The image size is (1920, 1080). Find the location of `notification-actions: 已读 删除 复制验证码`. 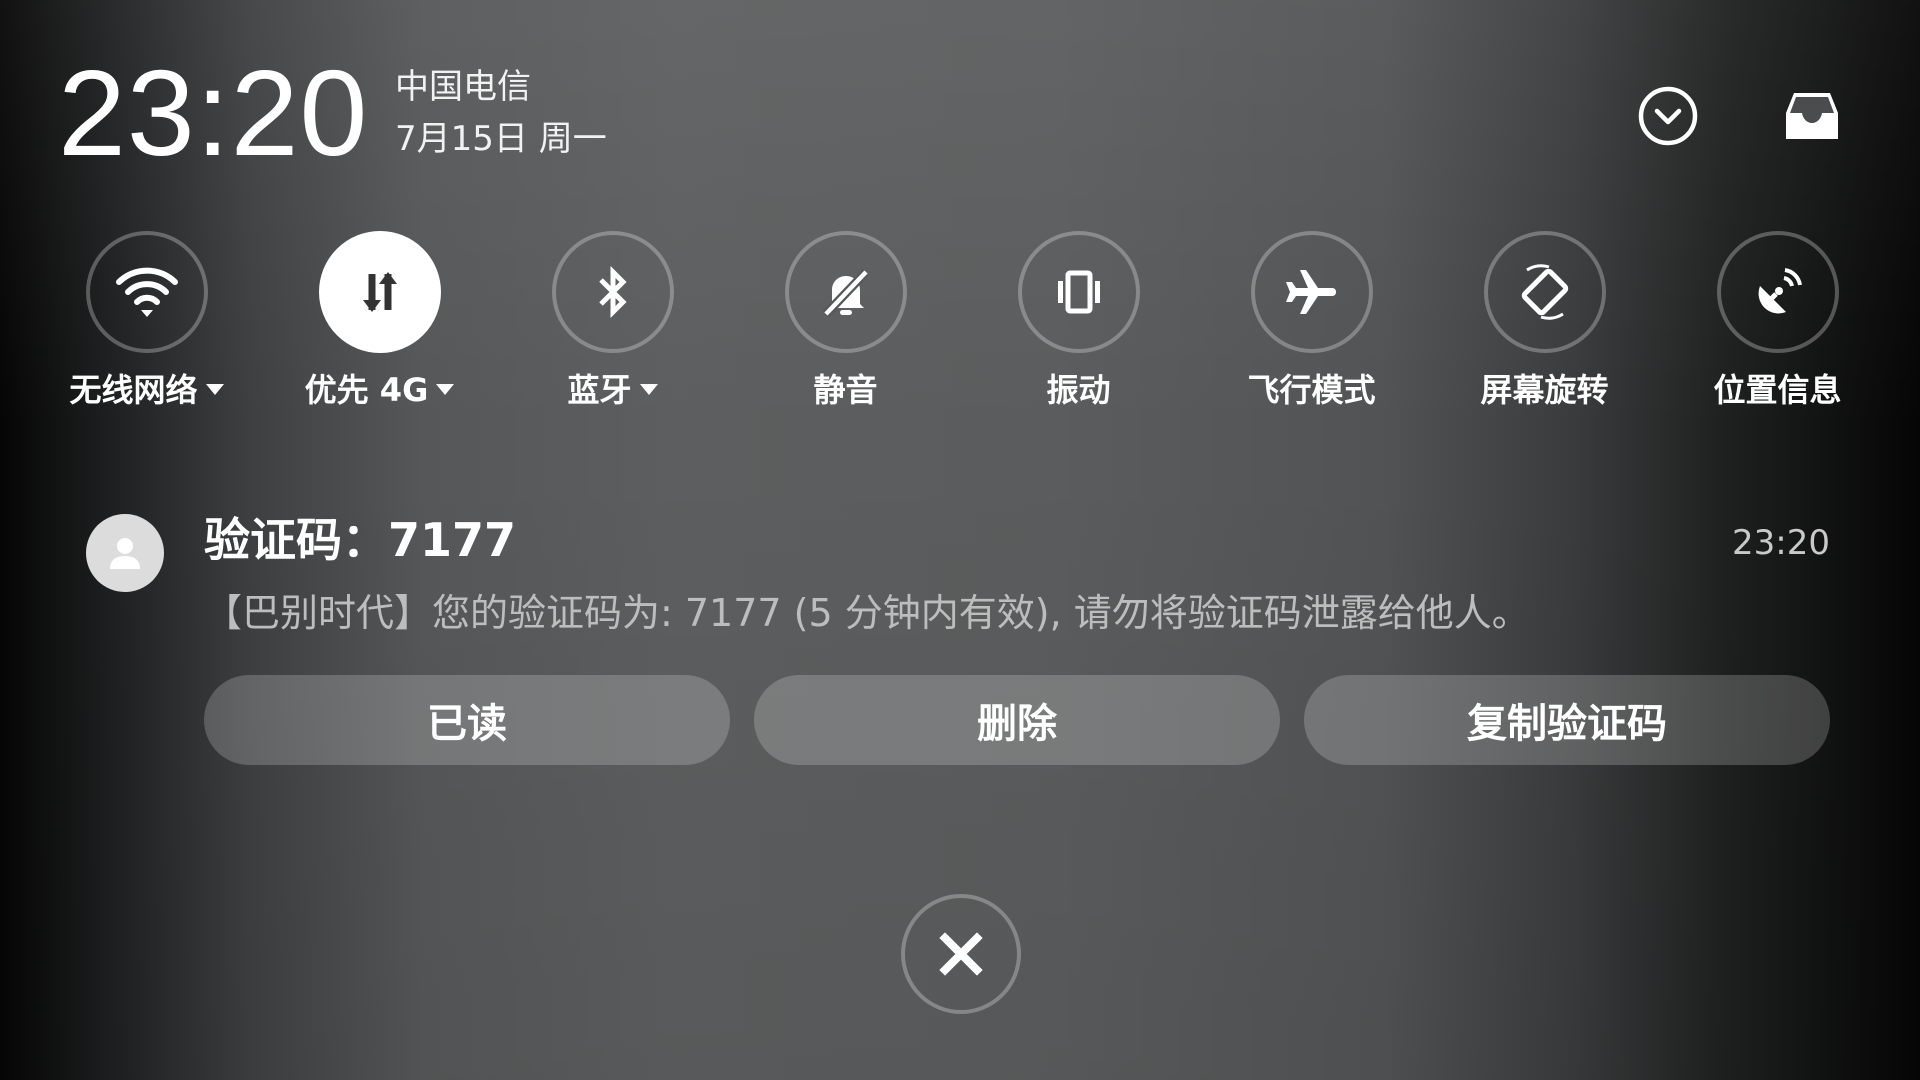

notification-actions: 已读 删除 复制验证码 is located at coordinates (1017, 720).